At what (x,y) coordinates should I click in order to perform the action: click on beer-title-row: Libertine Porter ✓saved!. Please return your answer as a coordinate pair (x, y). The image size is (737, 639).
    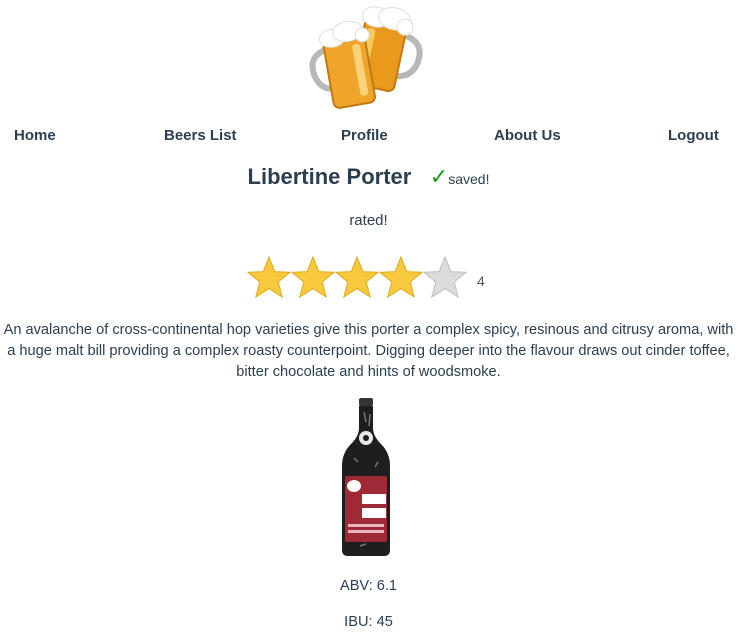
    Looking at the image, I should click on (368, 177).